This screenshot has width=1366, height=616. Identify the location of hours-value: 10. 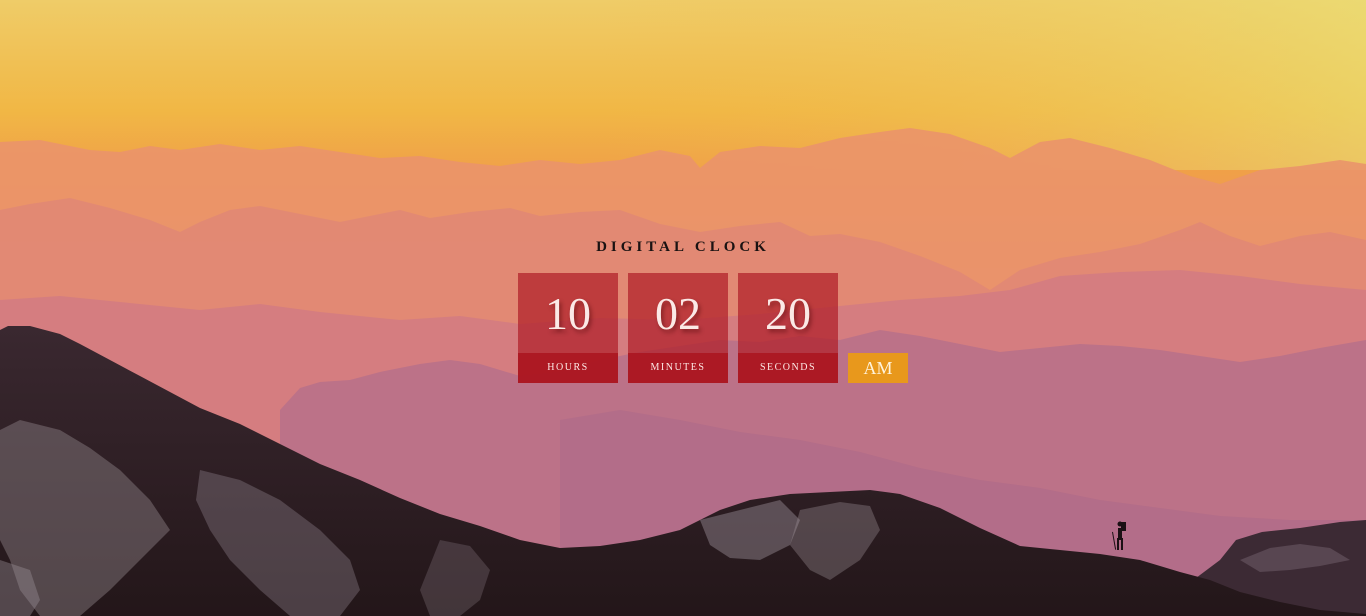
(568, 313).